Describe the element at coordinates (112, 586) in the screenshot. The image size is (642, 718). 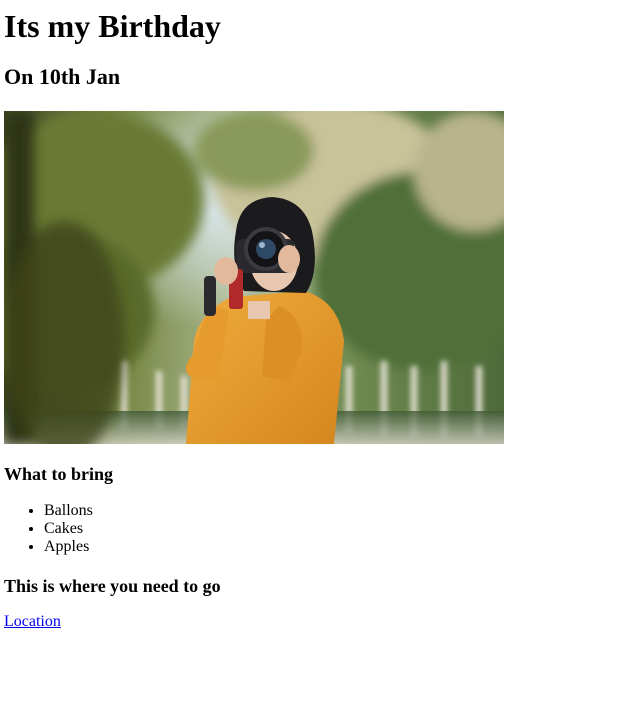
I see `directions-heading: This is where you need to go` at that location.